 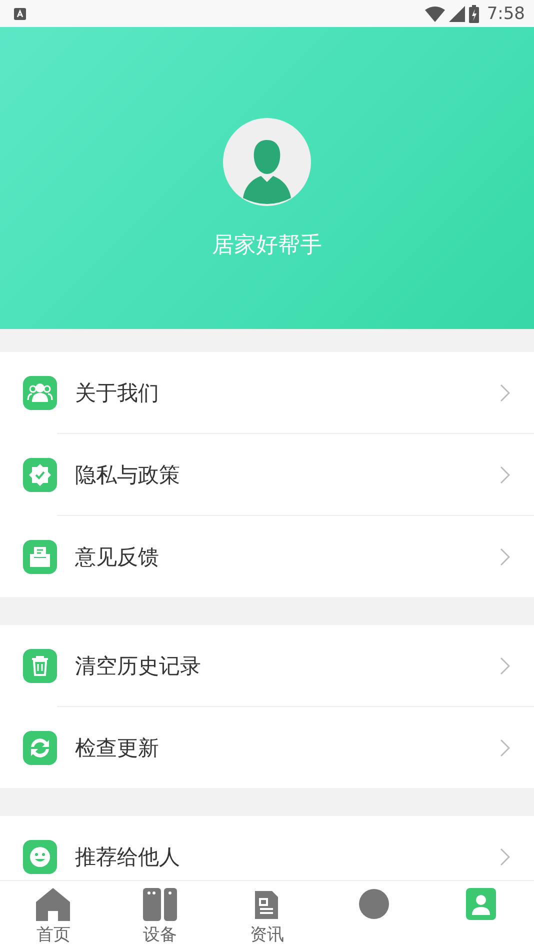 I want to click on badge-check-icon, so click(x=40, y=475).